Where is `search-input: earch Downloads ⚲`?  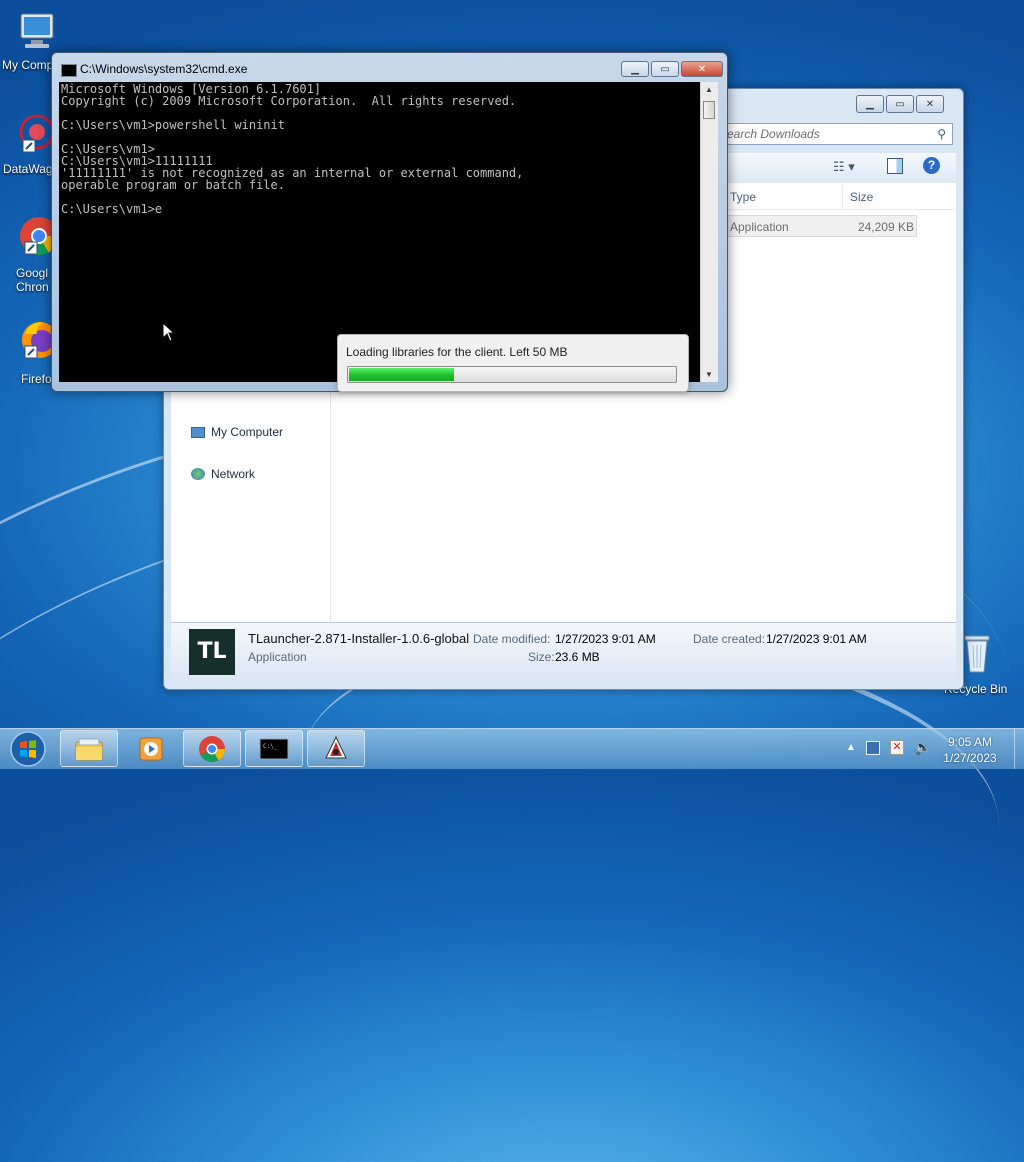 search-input: earch Downloads ⚲ is located at coordinates (838, 134).